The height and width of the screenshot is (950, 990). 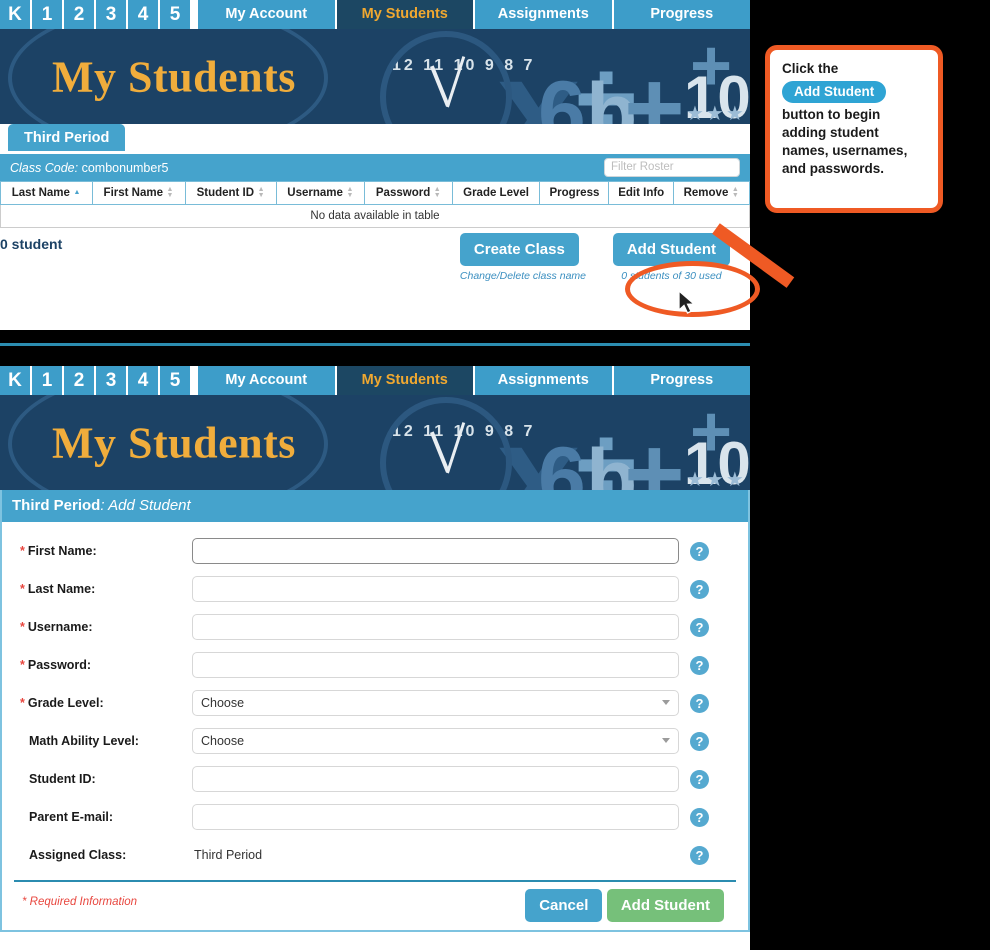 I want to click on field-row-student-id: Student ID: ?, so click(x=375, y=779).